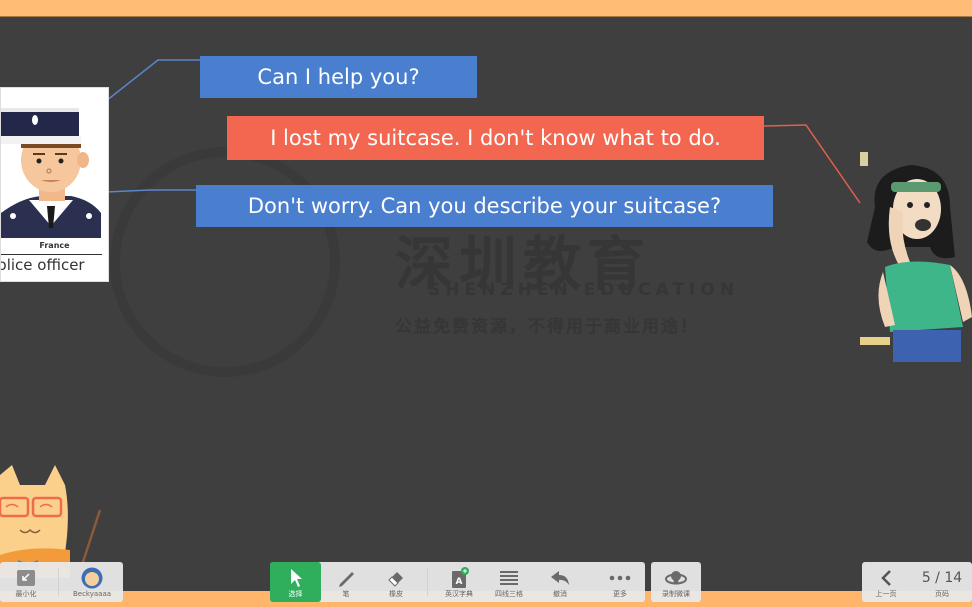  I want to click on dictionary-icon: A, so click(459, 577).